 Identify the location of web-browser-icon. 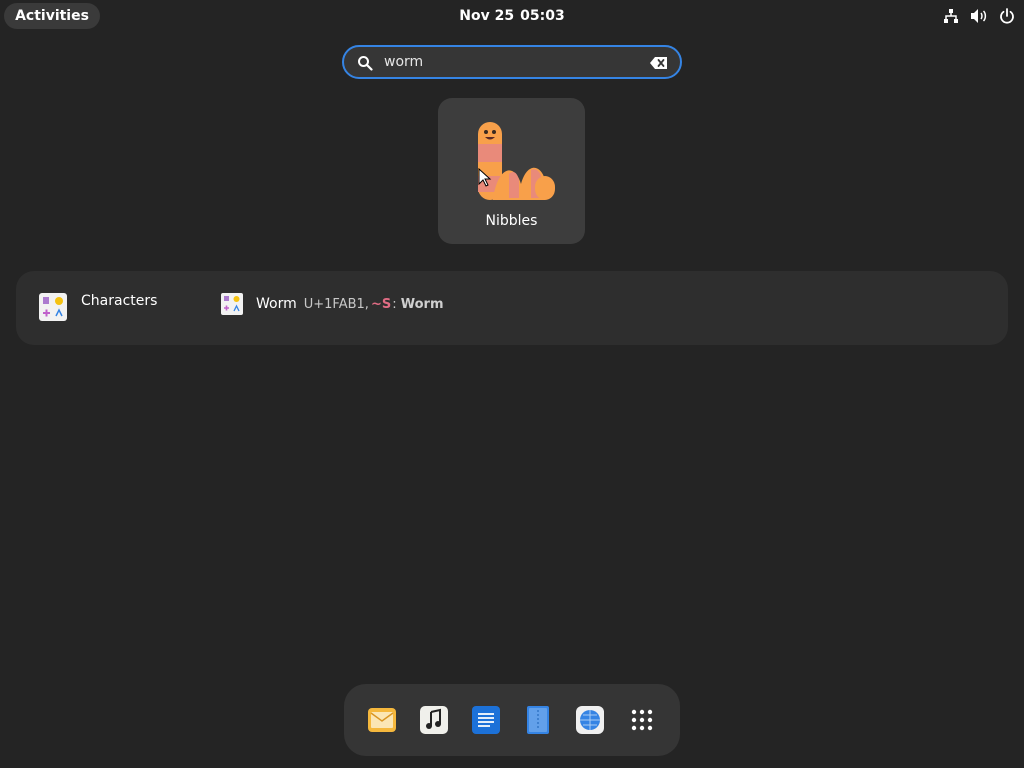
(590, 720).